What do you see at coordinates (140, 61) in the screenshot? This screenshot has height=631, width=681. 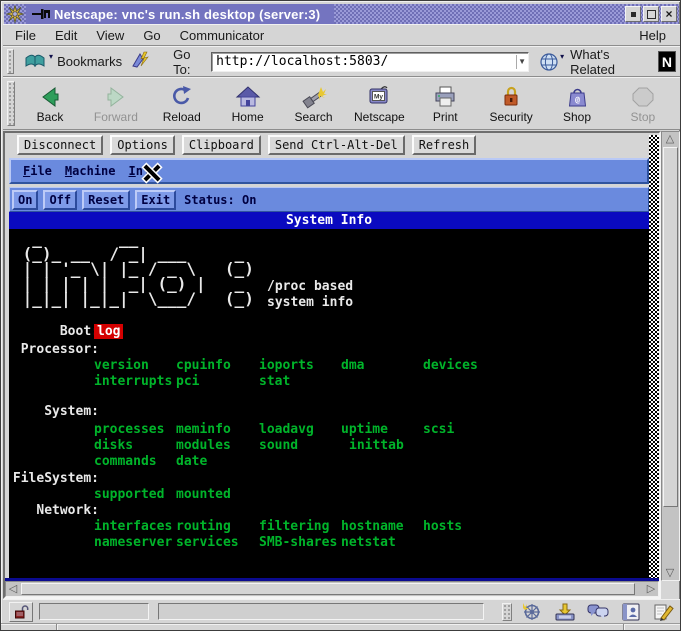 I see `page-proxy-icon` at bounding box center [140, 61].